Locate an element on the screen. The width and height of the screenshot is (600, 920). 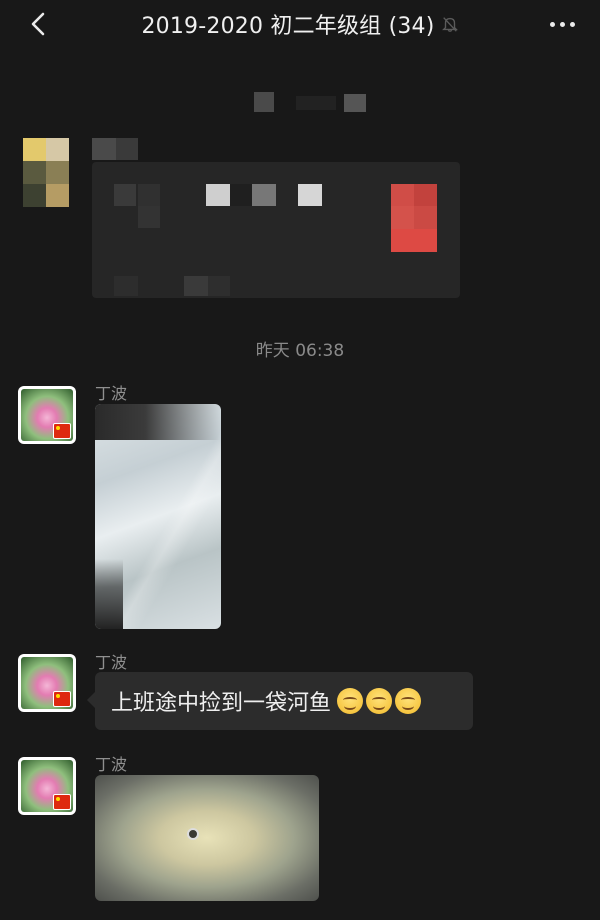
message-bubble: 上班途中捡到一袋河鱼 is located at coordinates (280, 701).